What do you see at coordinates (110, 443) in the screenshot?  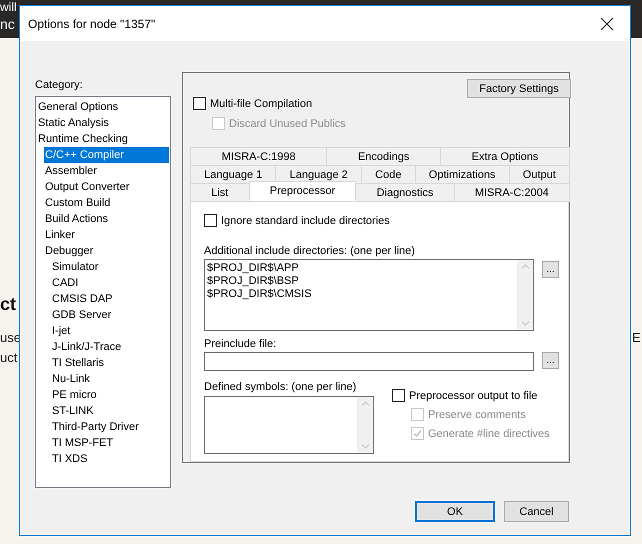 I see `category-item: TI MSP-FET` at bounding box center [110, 443].